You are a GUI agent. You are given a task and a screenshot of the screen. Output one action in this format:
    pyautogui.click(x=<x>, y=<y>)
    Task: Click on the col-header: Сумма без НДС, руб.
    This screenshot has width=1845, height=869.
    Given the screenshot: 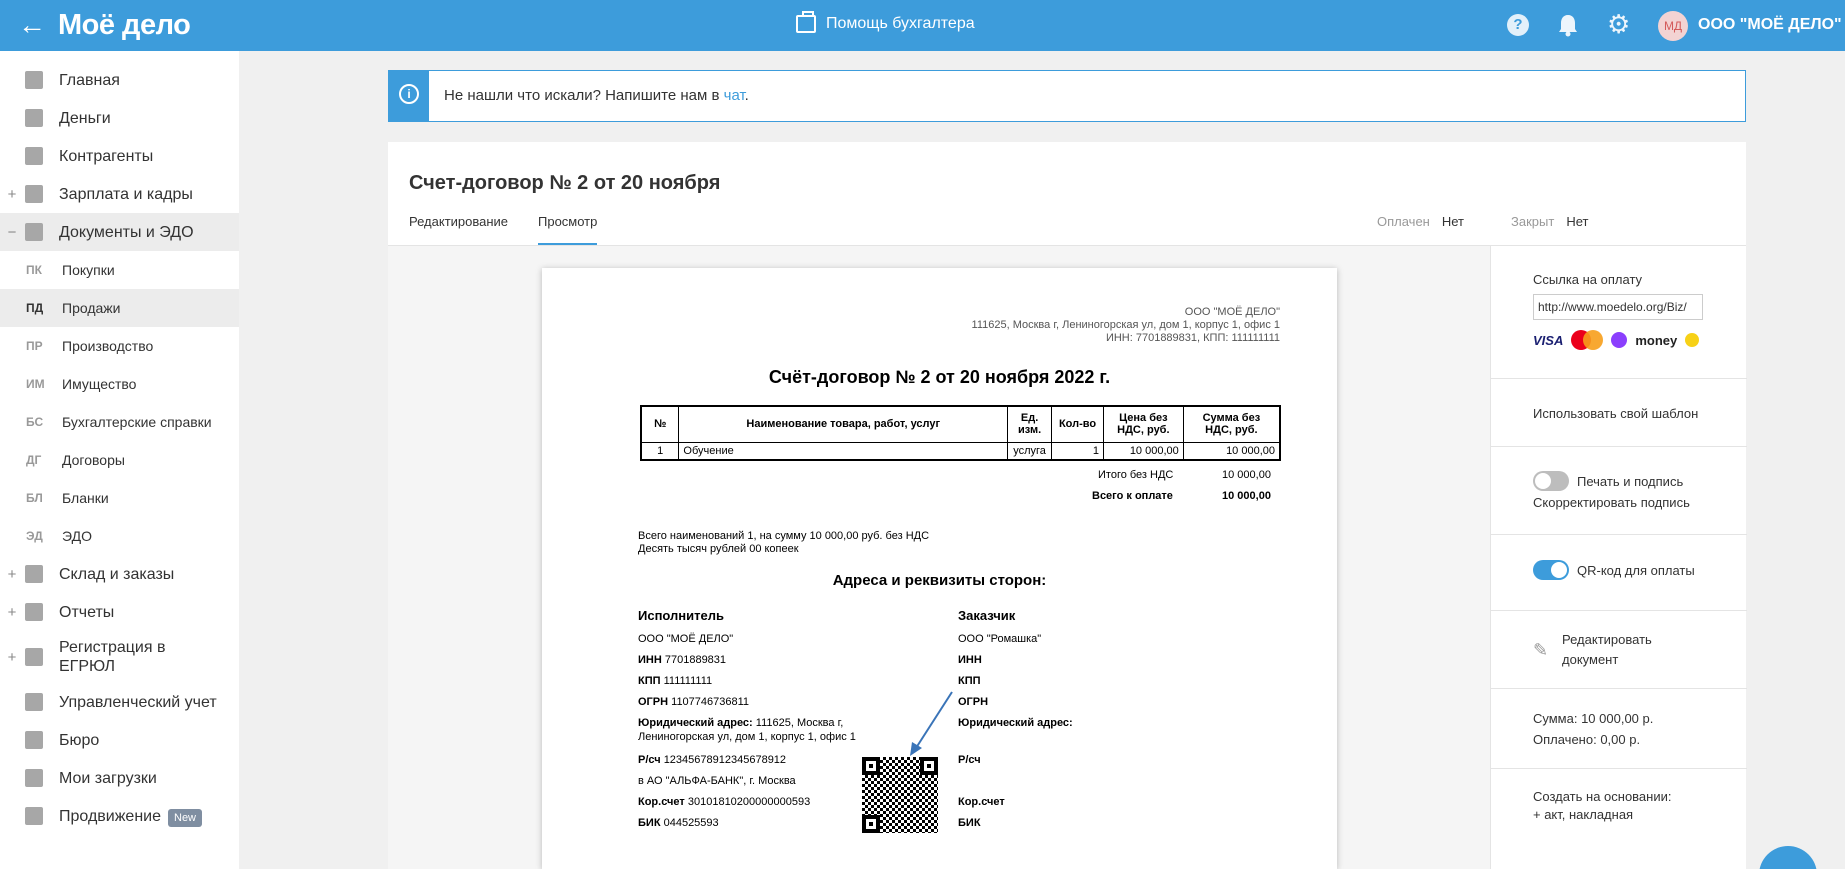 What is the action you would take?
    pyautogui.click(x=1231, y=424)
    